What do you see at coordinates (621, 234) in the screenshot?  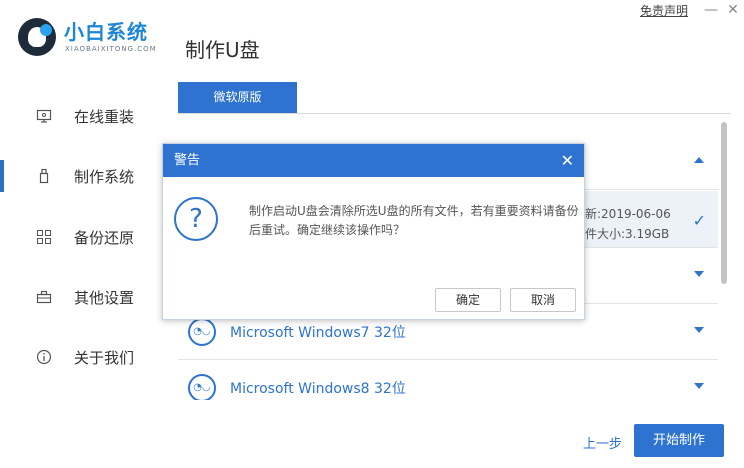 I see `file-size: 文件大小:3.19GB` at bounding box center [621, 234].